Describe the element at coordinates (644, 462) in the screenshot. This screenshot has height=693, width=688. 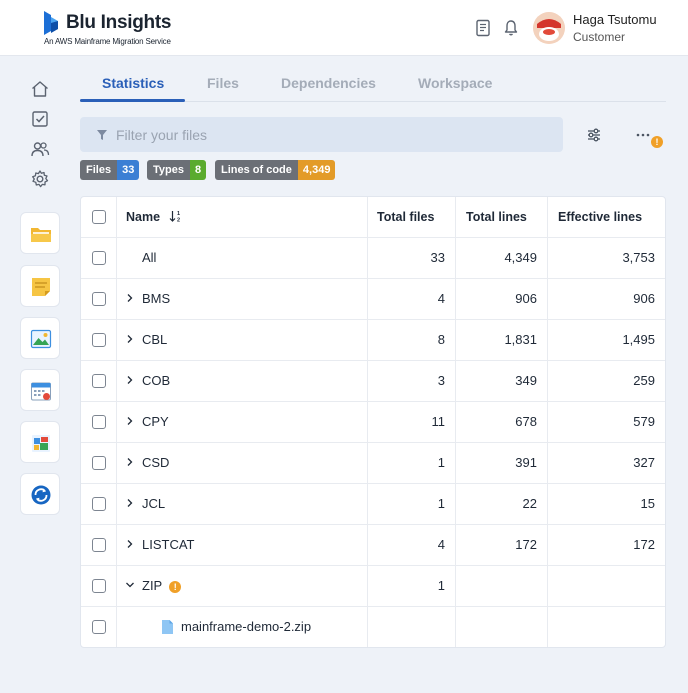
I see `row-effective-lines: 327` at that location.